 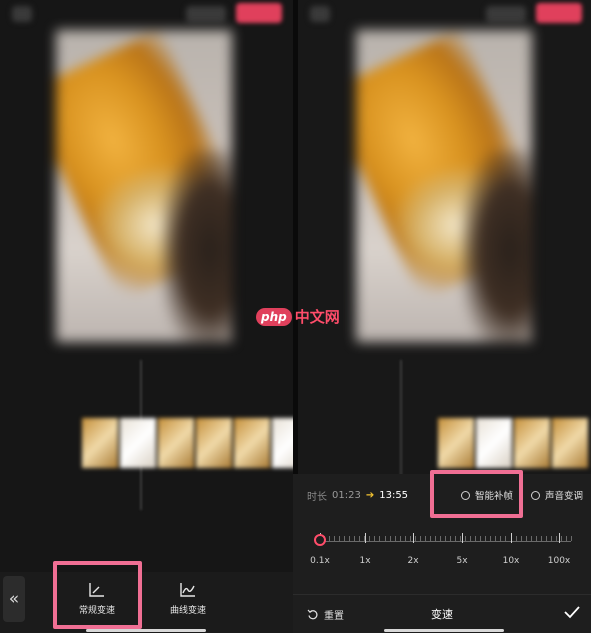 What do you see at coordinates (97, 599) in the screenshot?
I see `normal-speed-tool: 常规变速` at bounding box center [97, 599].